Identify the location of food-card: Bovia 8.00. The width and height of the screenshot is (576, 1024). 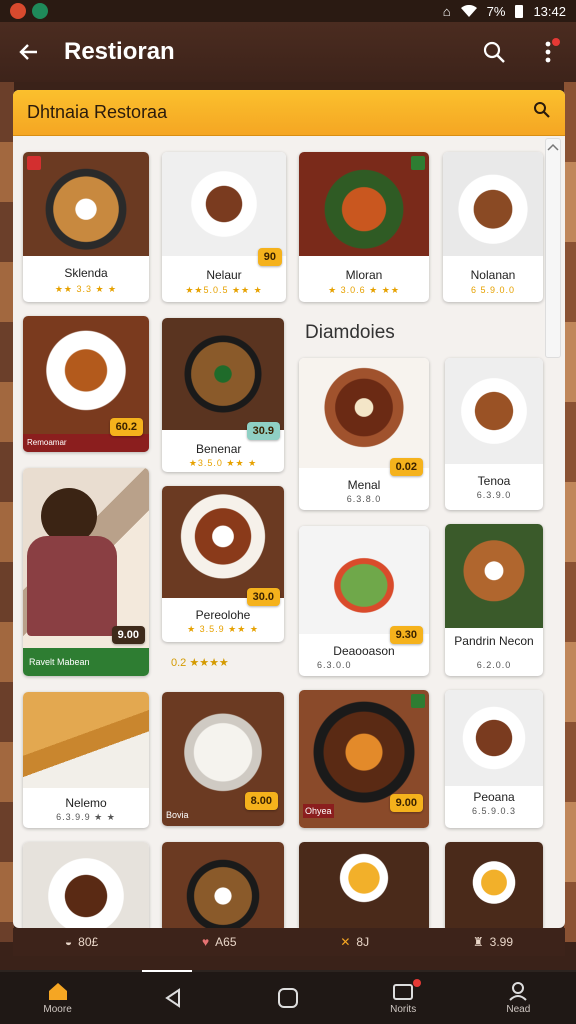
(223, 759).